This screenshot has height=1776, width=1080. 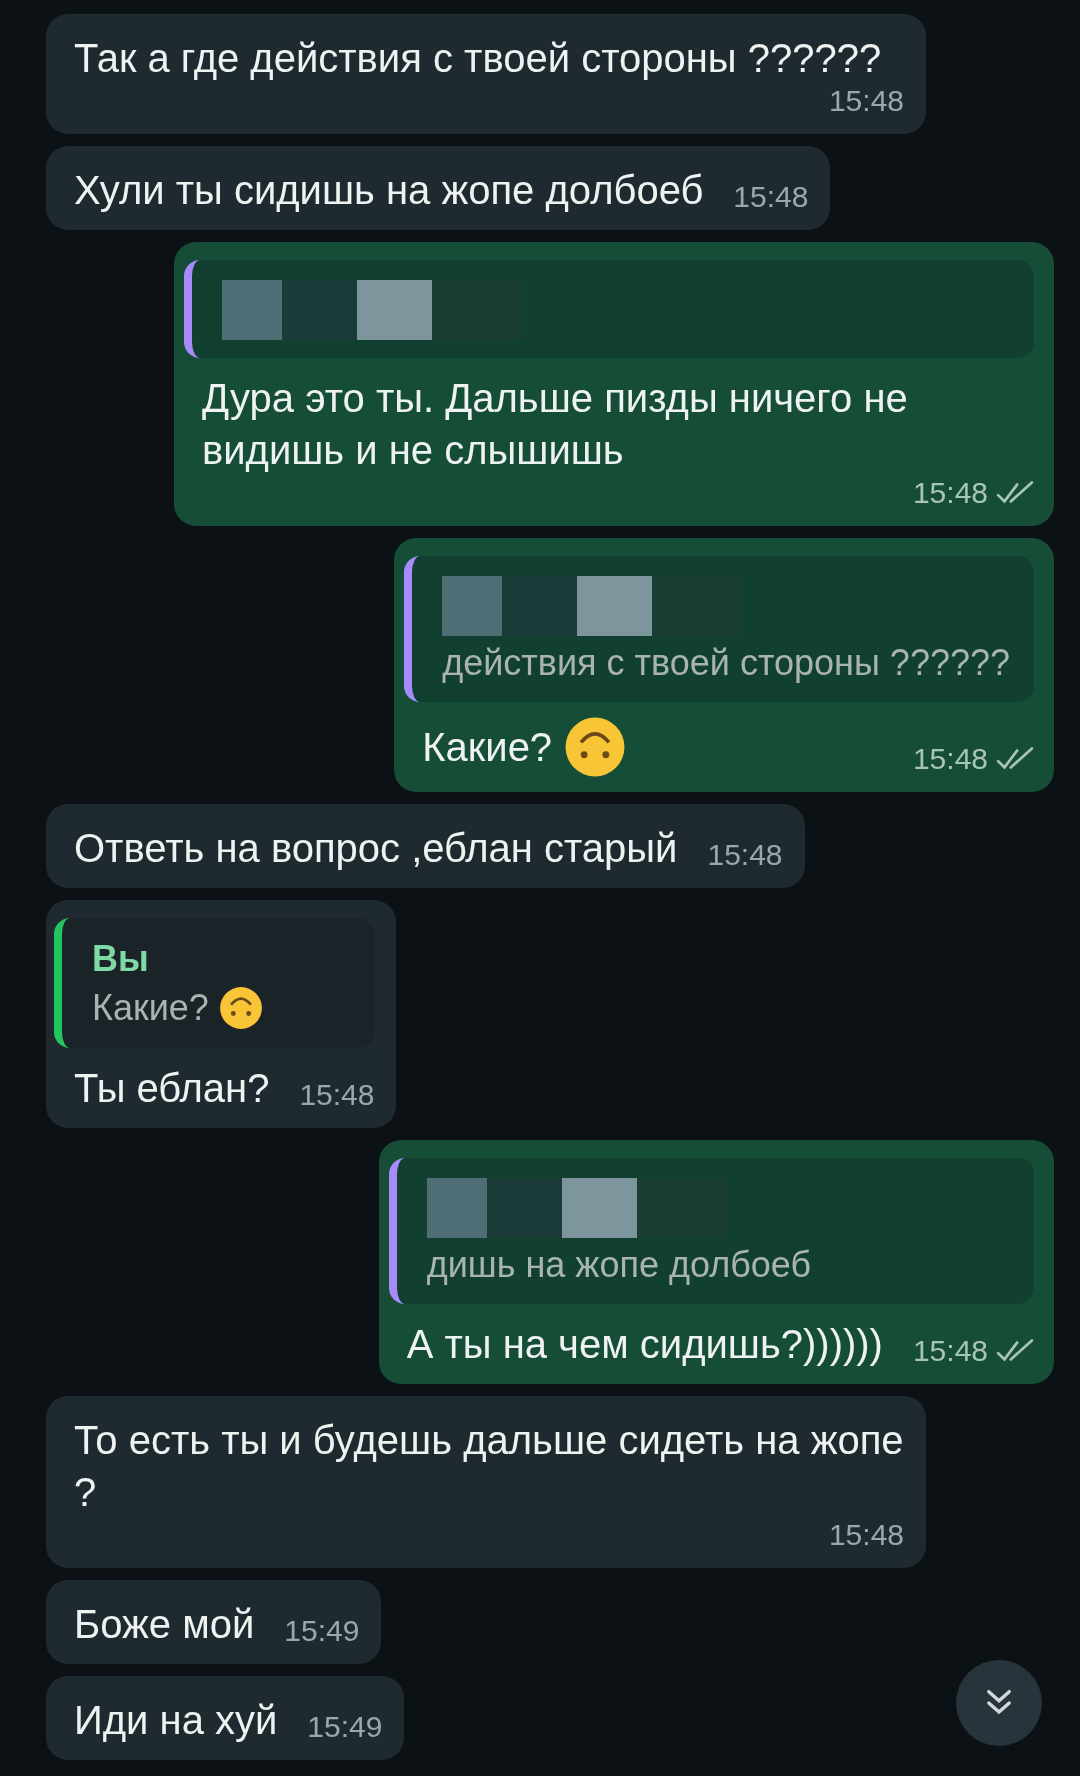 What do you see at coordinates (478, 58) in the screenshot?
I see `message-text: Так а где действия с твоей стороны ??????` at bounding box center [478, 58].